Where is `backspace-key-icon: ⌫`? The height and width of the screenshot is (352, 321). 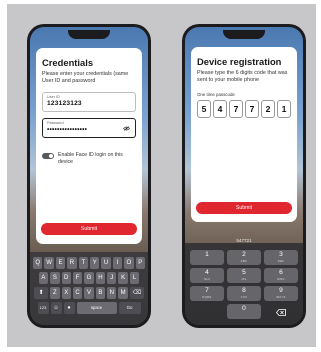
backspace-key-icon: ⌫ is located at coordinates (136, 293).